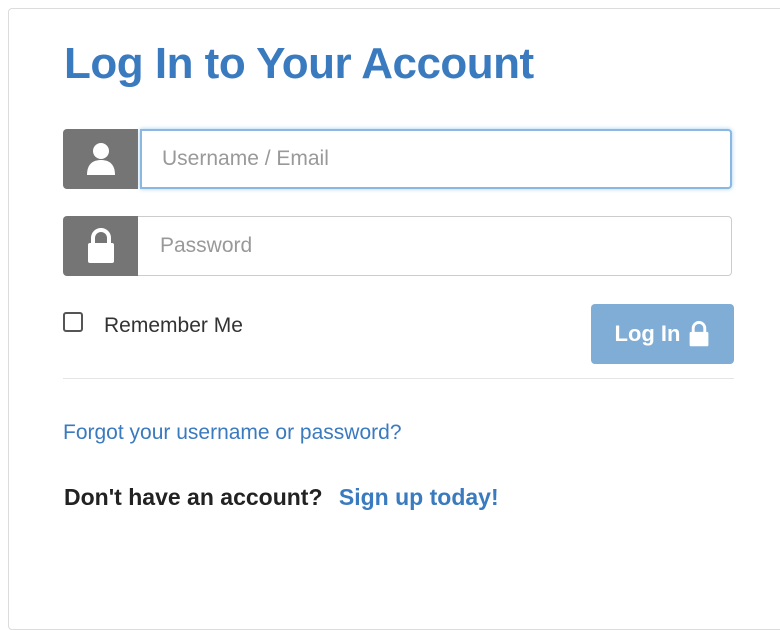  I want to click on page-title: Log In to Your Account, so click(299, 63).